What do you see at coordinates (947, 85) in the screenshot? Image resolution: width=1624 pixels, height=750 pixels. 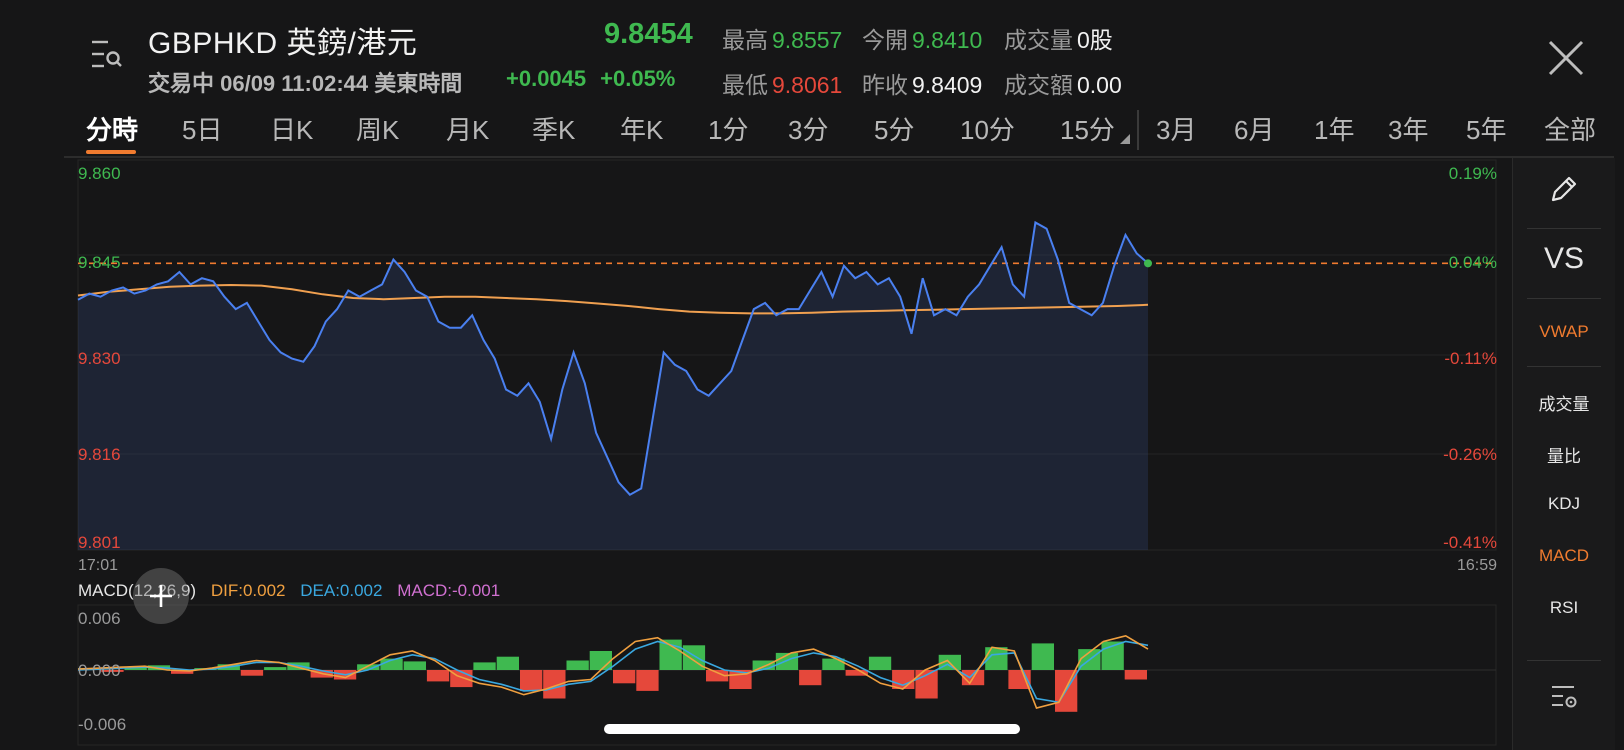 I see `quote-value: 9.8409` at bounding box center [947, 85].